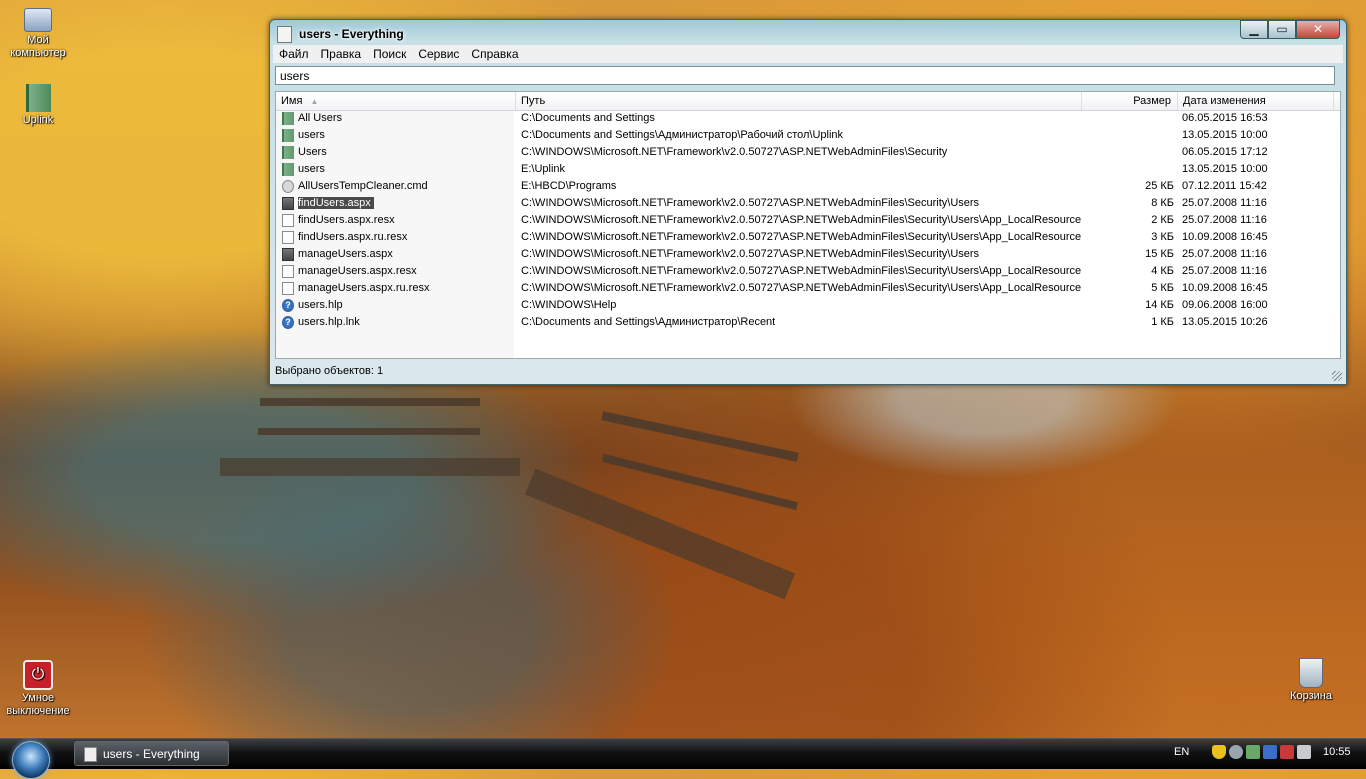 Image resolution: width=1366 pixels, height=779 pixels. Describe the element at coordinates (1311, 696) in the screenshot. I see `desktop-icon-label: Корзина` at that location.